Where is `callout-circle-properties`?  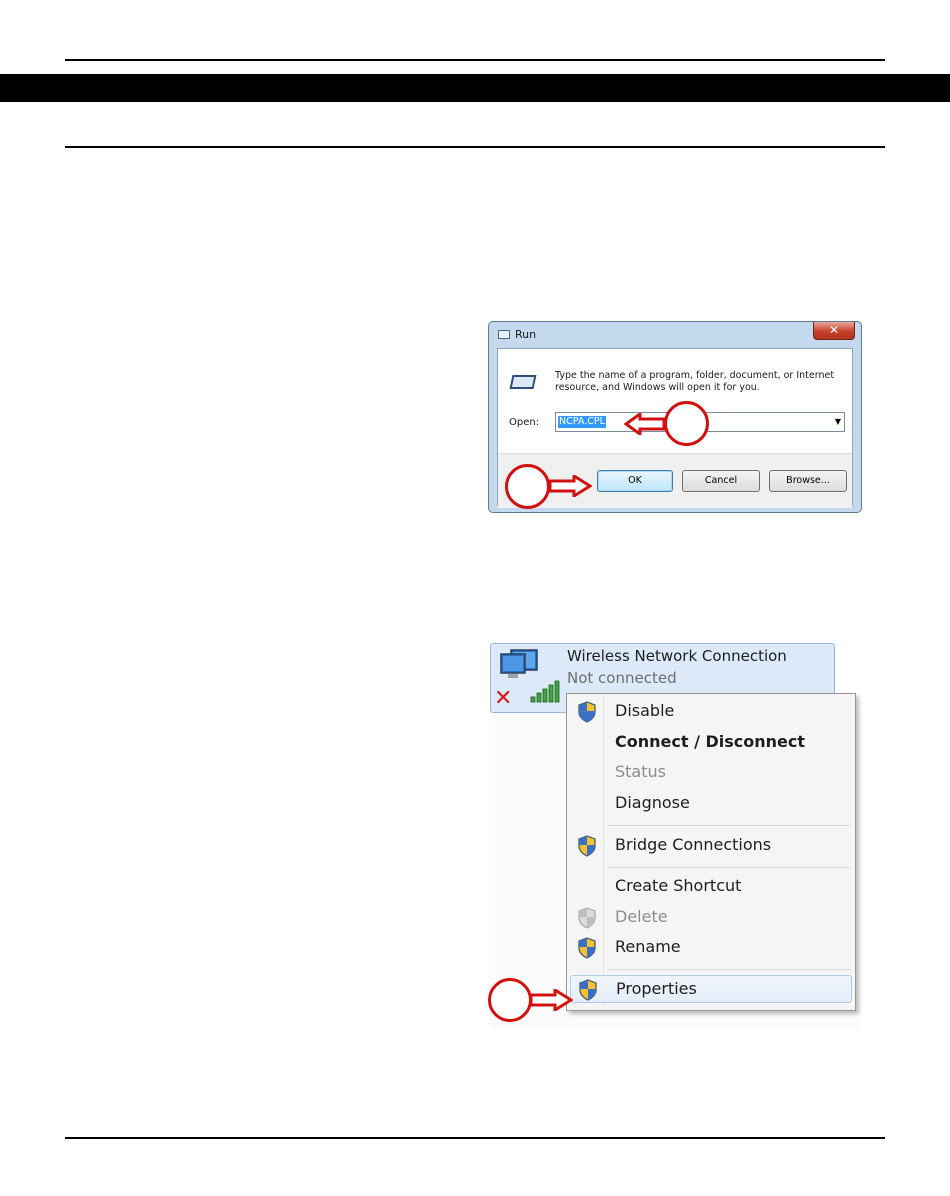
callout-circle-properties is located at coordinates (510, 1000).